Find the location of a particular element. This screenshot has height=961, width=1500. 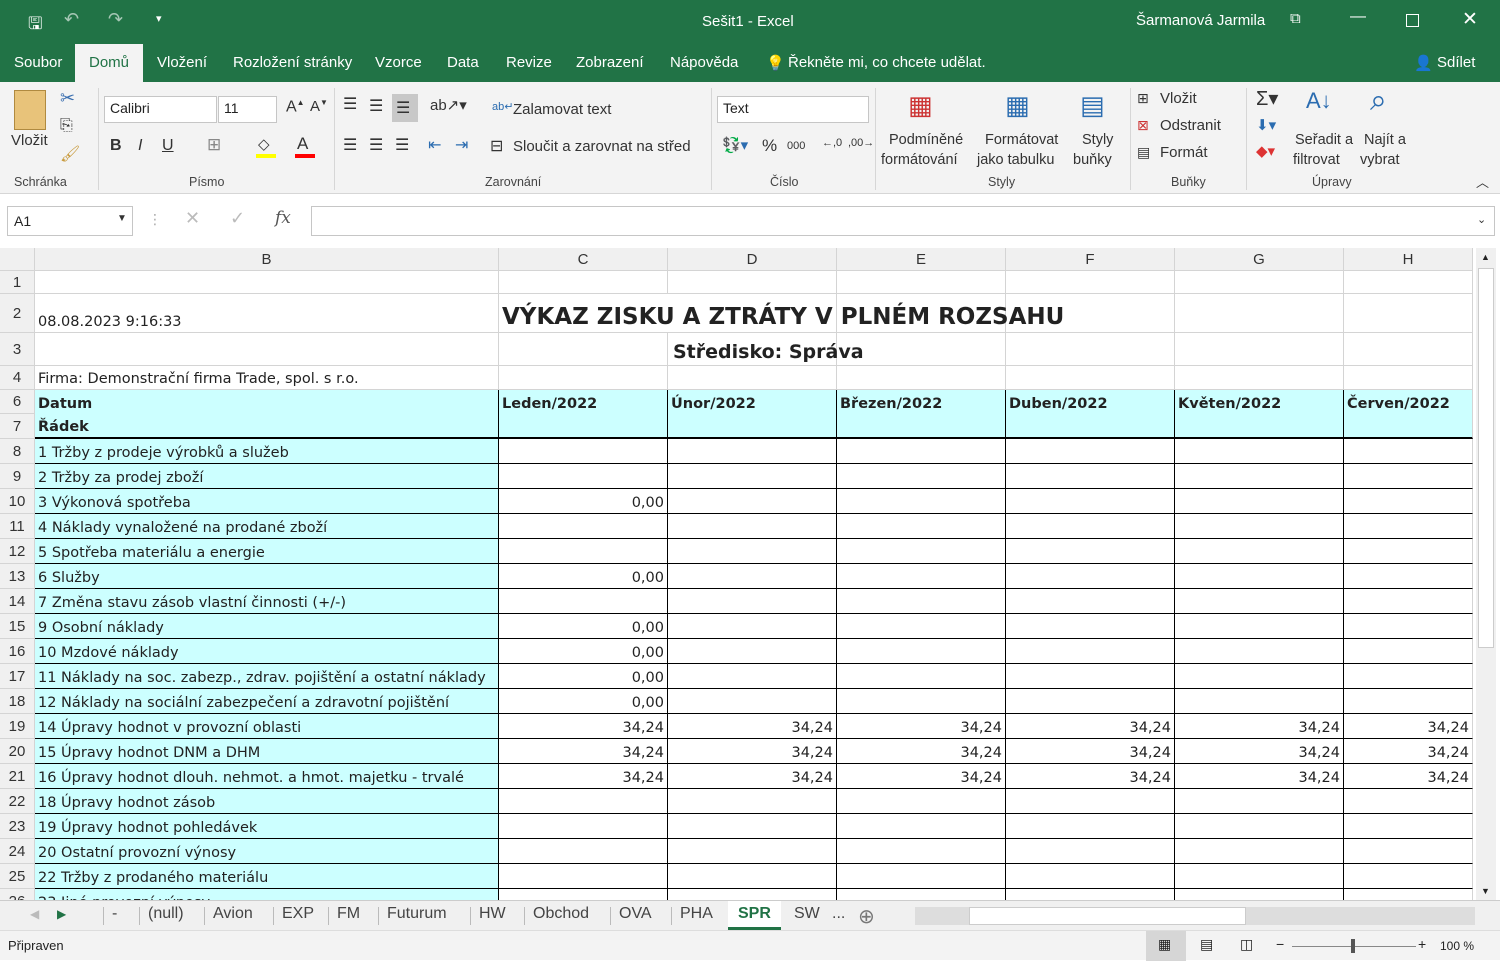

sheet-tab: Avion is located at coordinates (233, 914).